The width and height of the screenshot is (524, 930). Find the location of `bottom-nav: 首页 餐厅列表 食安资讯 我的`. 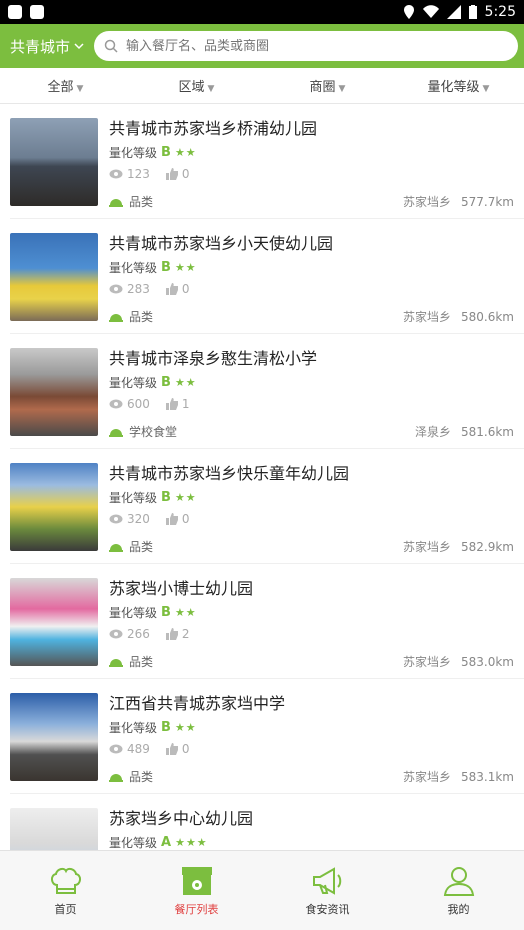

bottom-nav: 首页 餐厅列表 食安资讯 我的 is located at coordinates (262, 890).